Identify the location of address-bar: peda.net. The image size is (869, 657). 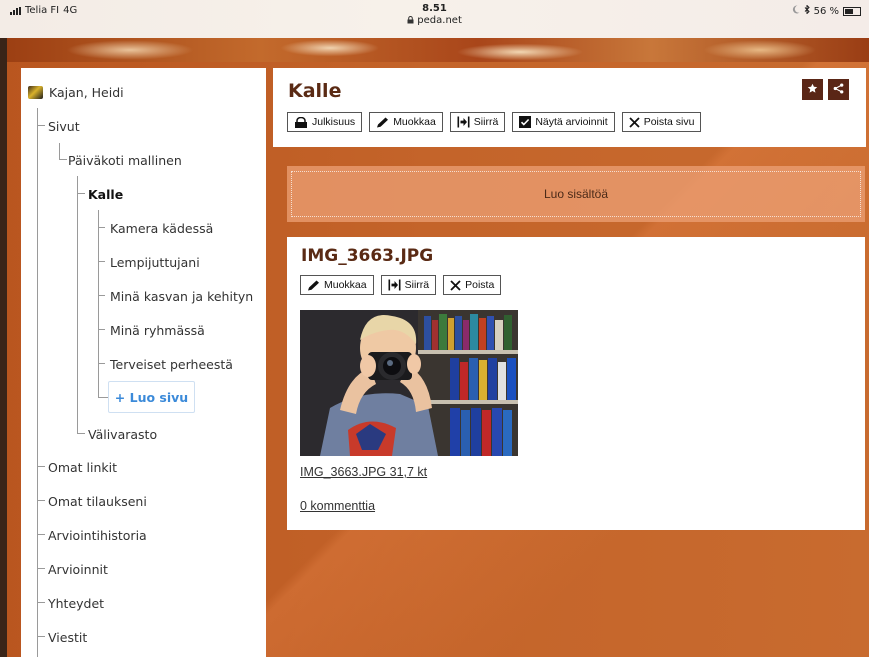
(434, 21).